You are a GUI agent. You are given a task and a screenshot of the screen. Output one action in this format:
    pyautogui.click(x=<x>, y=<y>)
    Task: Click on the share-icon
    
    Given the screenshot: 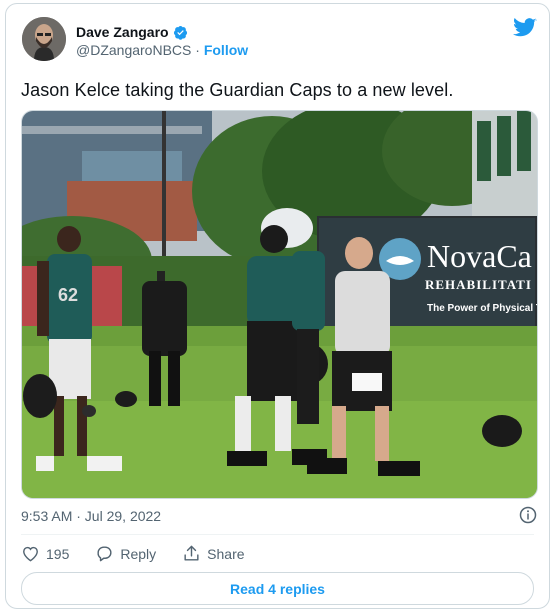 What is the action you would take?
    pyautogui.click(x=191, y=553)
    